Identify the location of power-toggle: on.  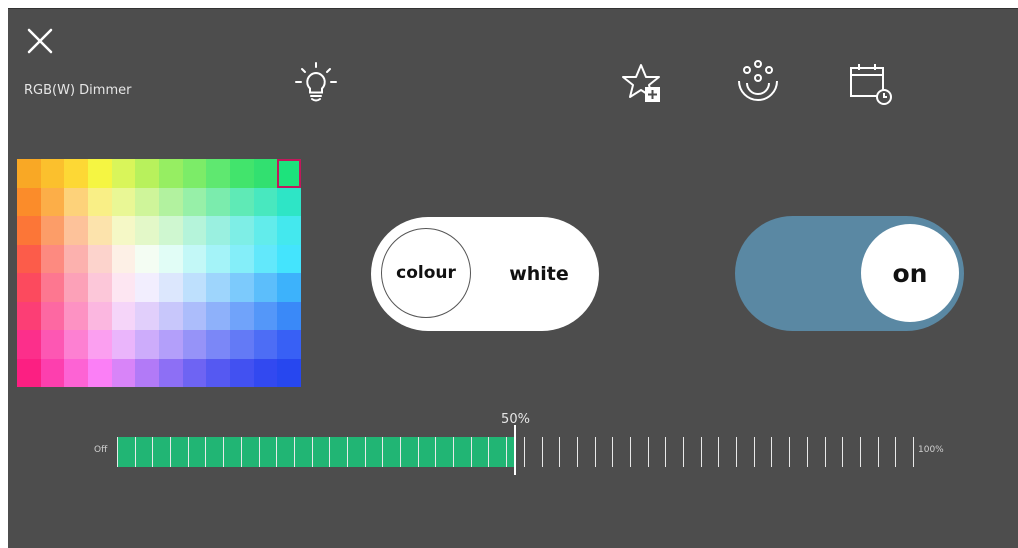
(849, 273).